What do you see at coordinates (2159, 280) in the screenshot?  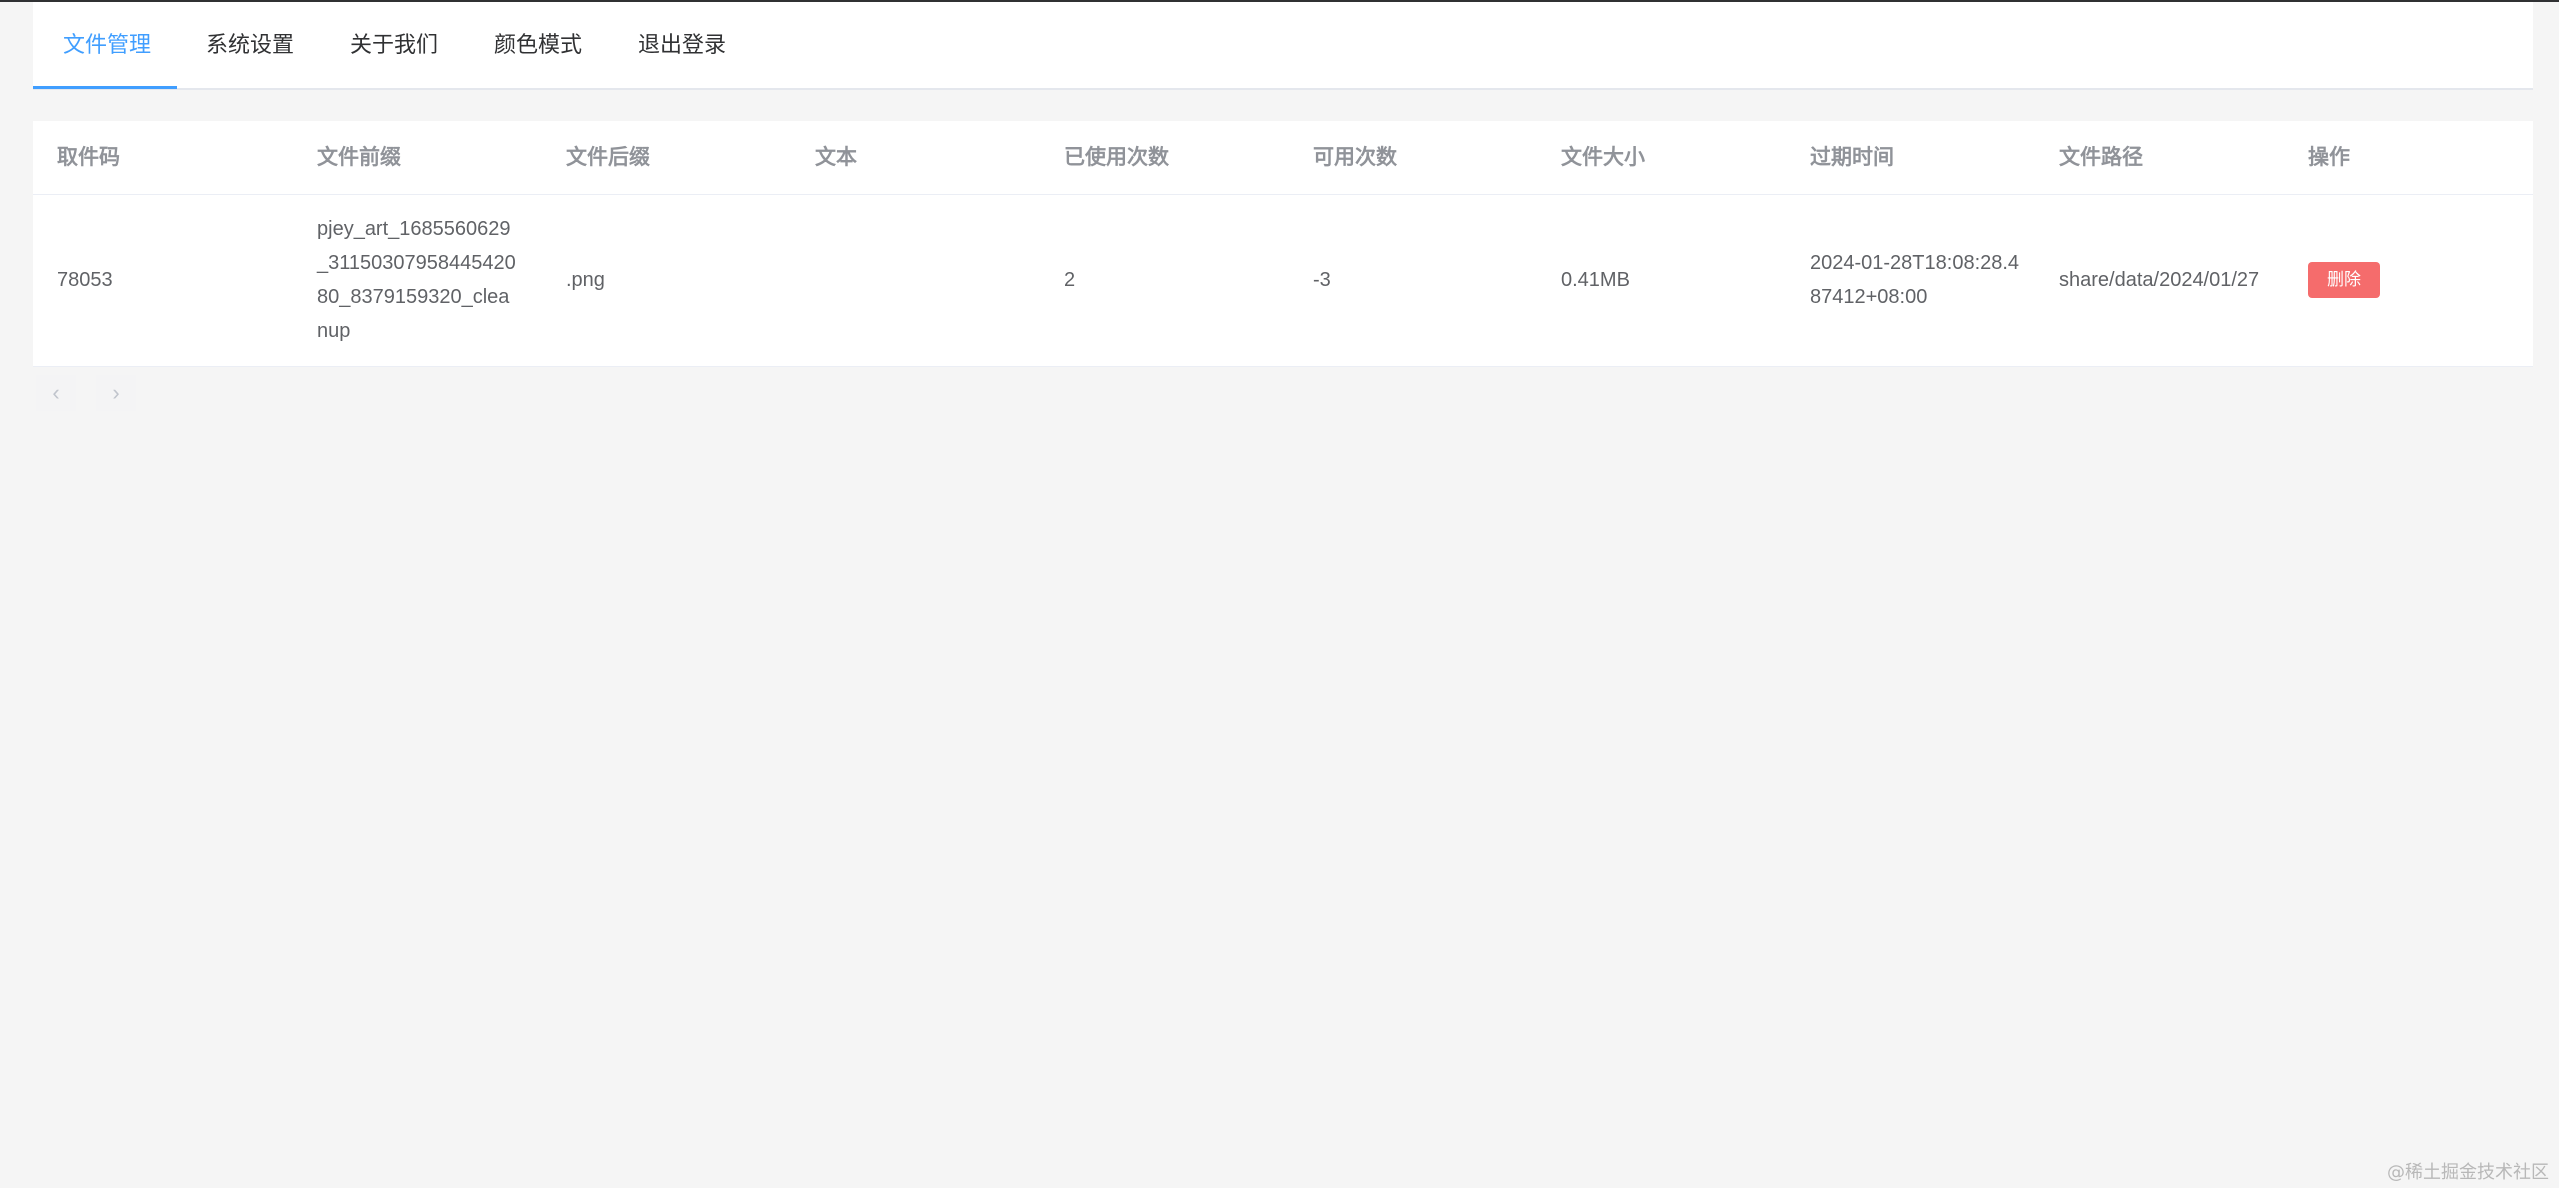 I see `path-value: share/data/2024/01/27` at bounding box center [2159, 280].